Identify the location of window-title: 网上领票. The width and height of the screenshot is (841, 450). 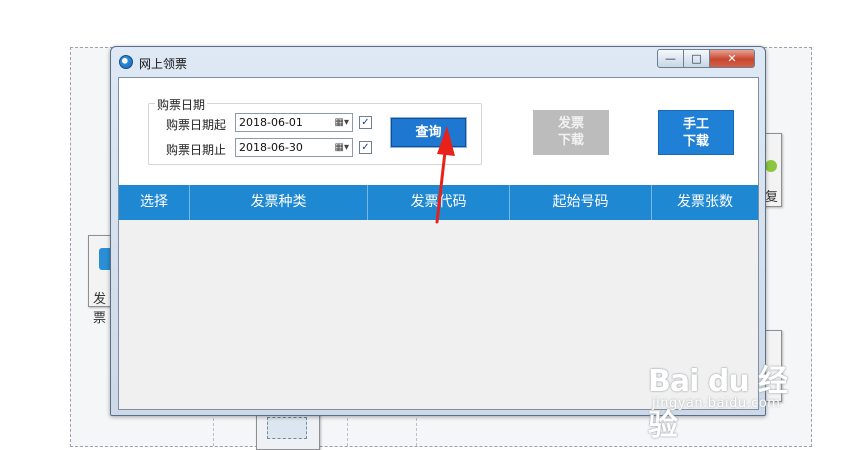
(163, 64).